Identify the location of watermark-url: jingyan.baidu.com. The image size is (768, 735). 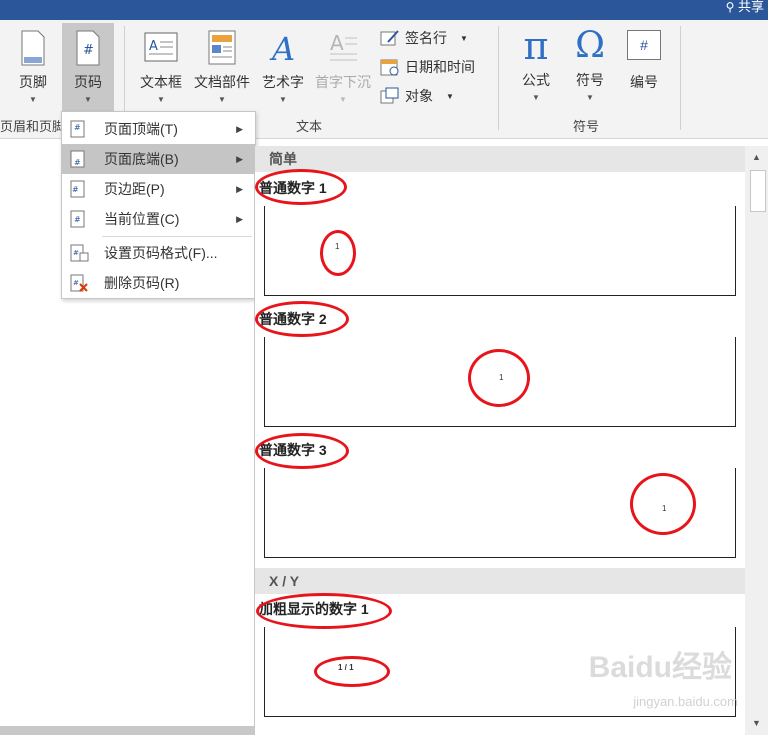
(685, 701).